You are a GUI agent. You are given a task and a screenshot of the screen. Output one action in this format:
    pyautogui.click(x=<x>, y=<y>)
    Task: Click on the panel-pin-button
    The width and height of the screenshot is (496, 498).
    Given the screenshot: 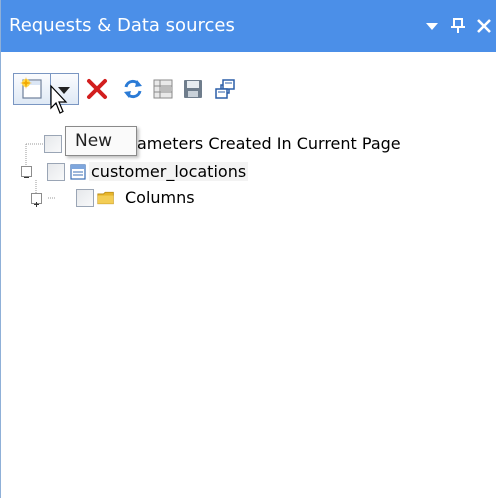 What is the action you would take?
    pyautogui.click(x=458, y=25)
    